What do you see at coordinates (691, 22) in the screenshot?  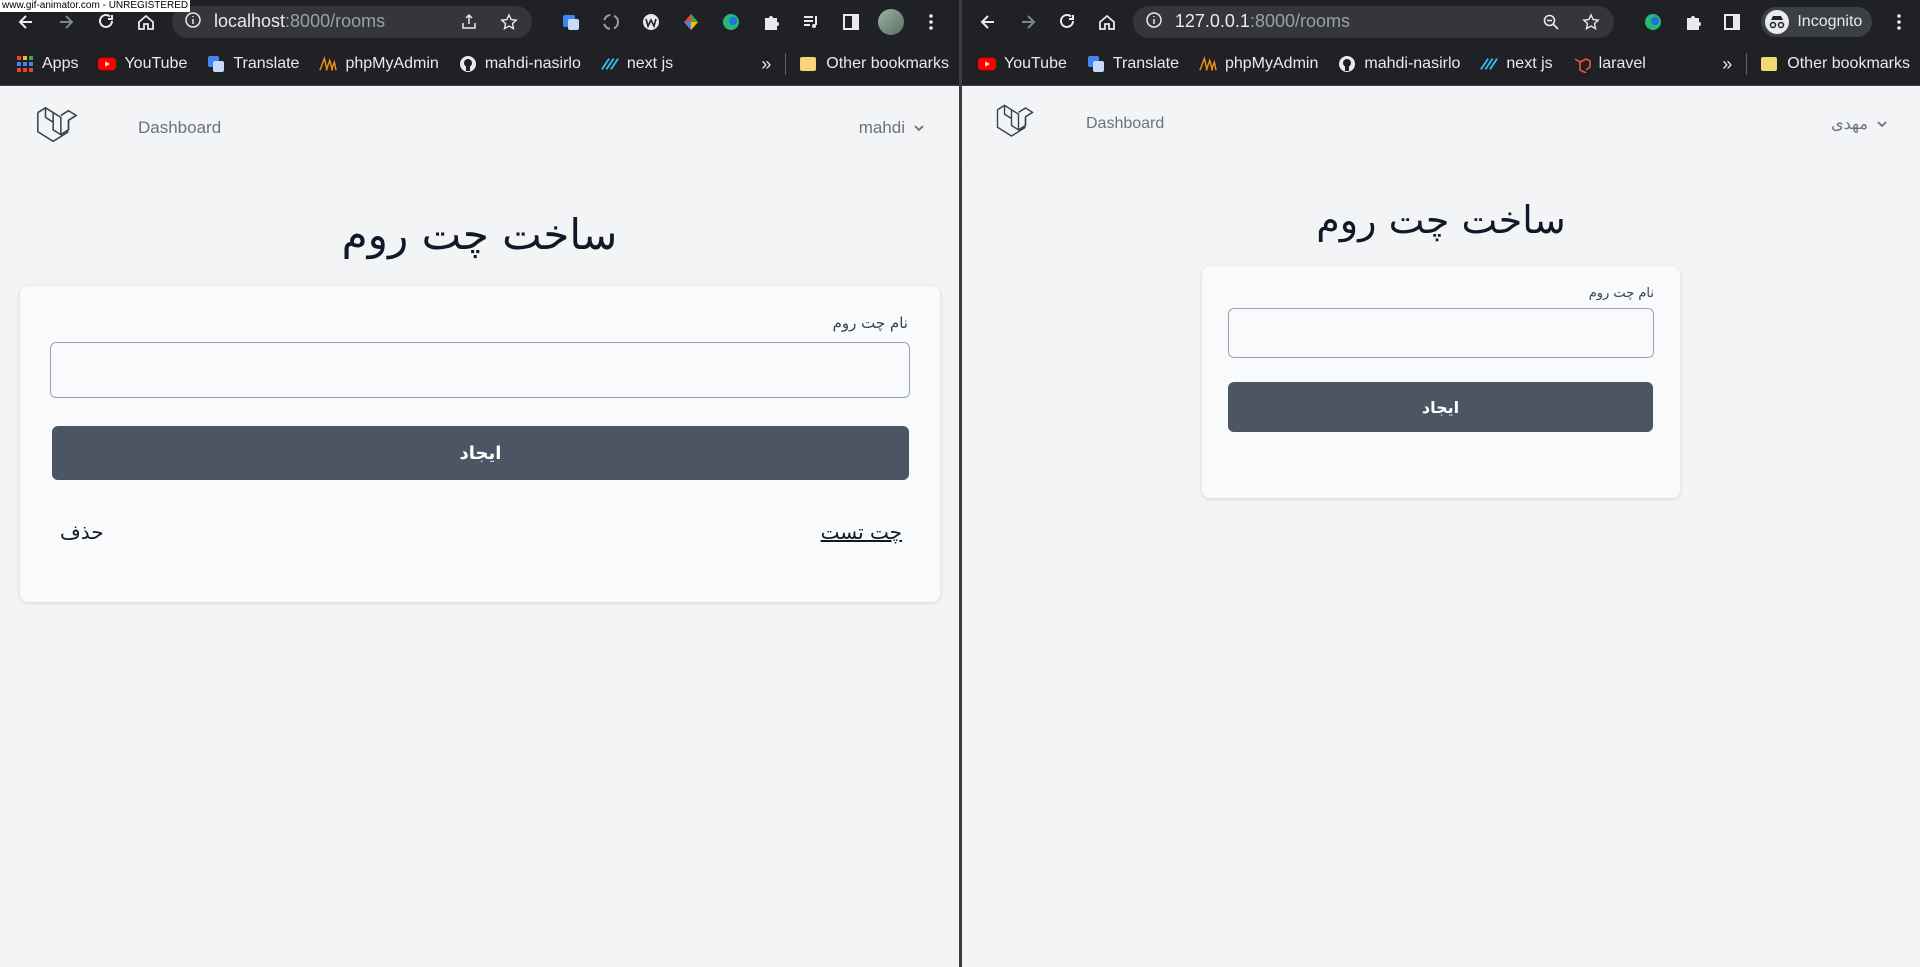 I see `color-picker-extension-icon` at bounding box center [691, 22].